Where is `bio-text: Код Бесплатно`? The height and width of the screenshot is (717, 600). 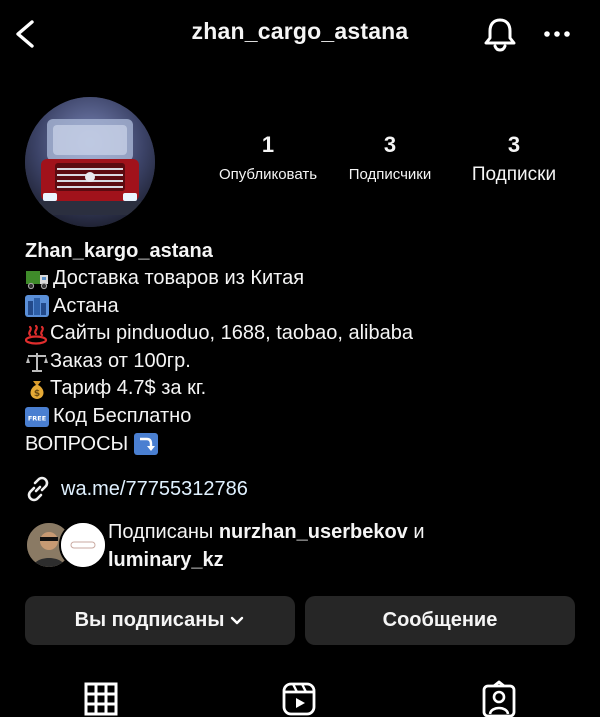 bio-text: Код Бесплатно is located at coordinates (122, 415).